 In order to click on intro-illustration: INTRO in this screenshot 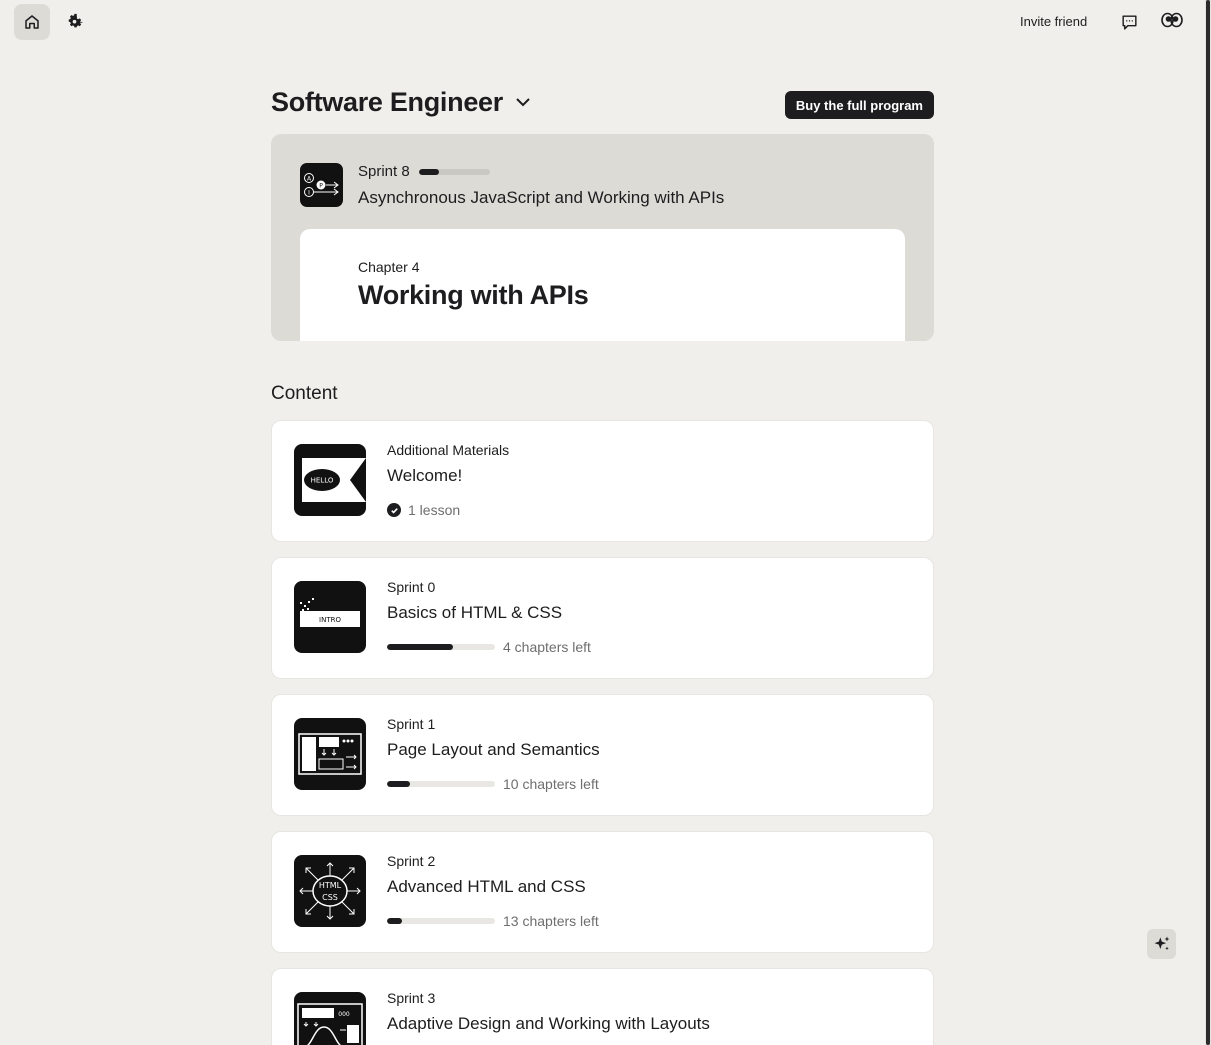, I will do `click(330, 612)`.